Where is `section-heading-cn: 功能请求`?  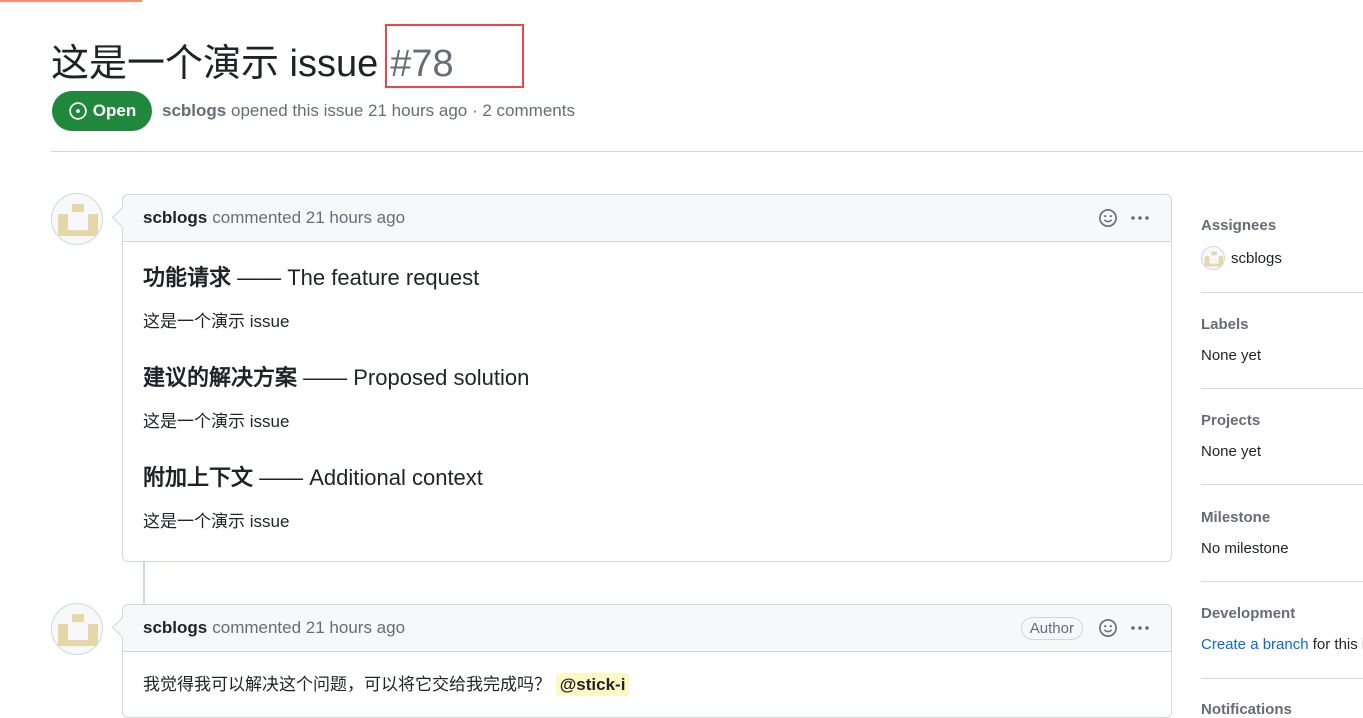
section-heading-cn: 功能请求 is located at coordinates (187, 277).